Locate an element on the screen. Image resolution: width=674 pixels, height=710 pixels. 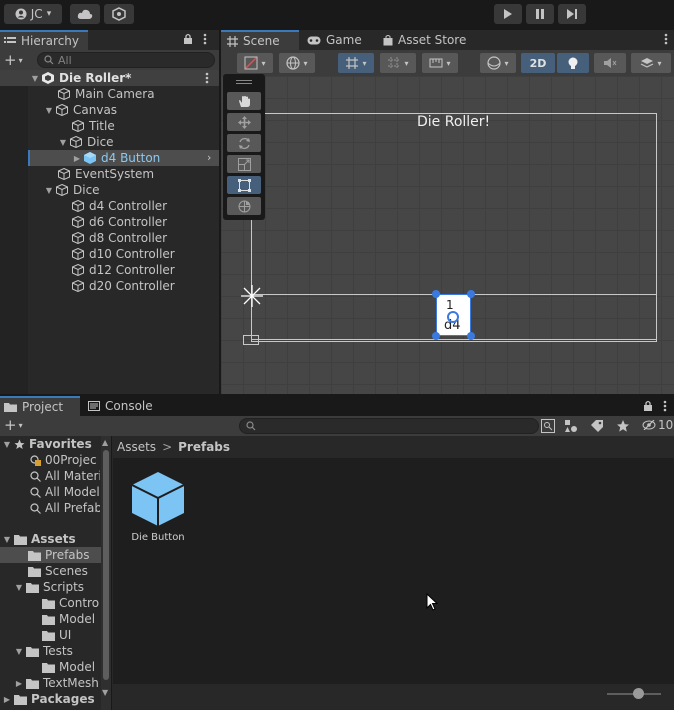
project-search-input is located at coordinates (389, 426).